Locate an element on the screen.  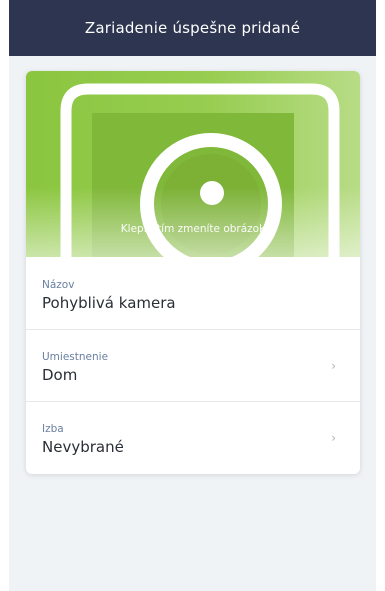
room-field: Izba Nevybrané › is located at coordinates (193, 437).